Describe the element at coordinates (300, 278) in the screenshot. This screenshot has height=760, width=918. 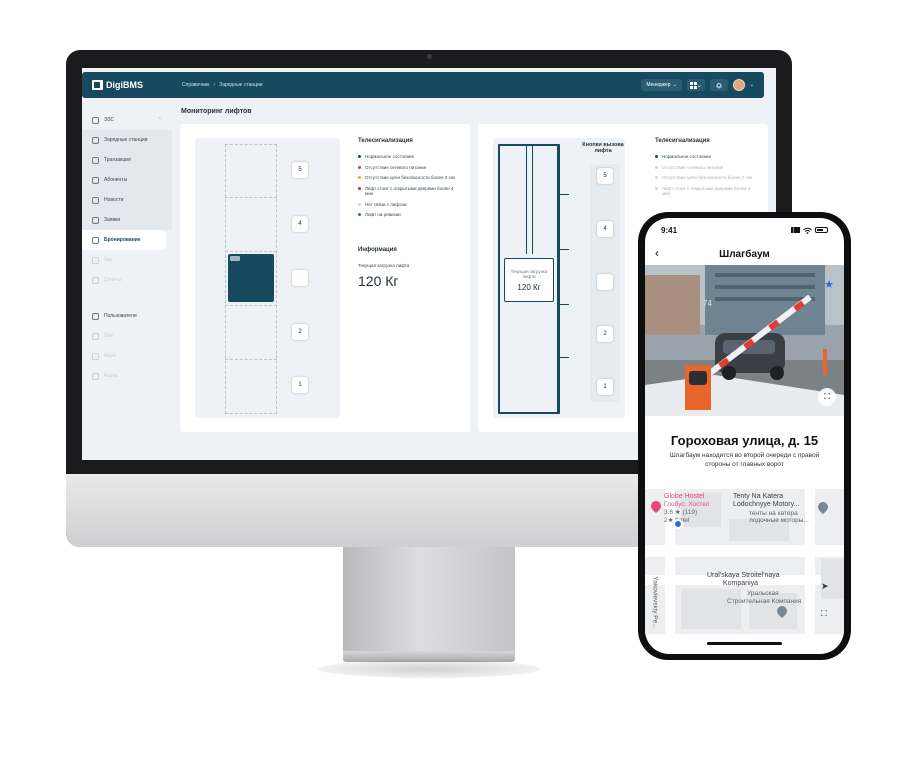
I see `floor-button` at that location.